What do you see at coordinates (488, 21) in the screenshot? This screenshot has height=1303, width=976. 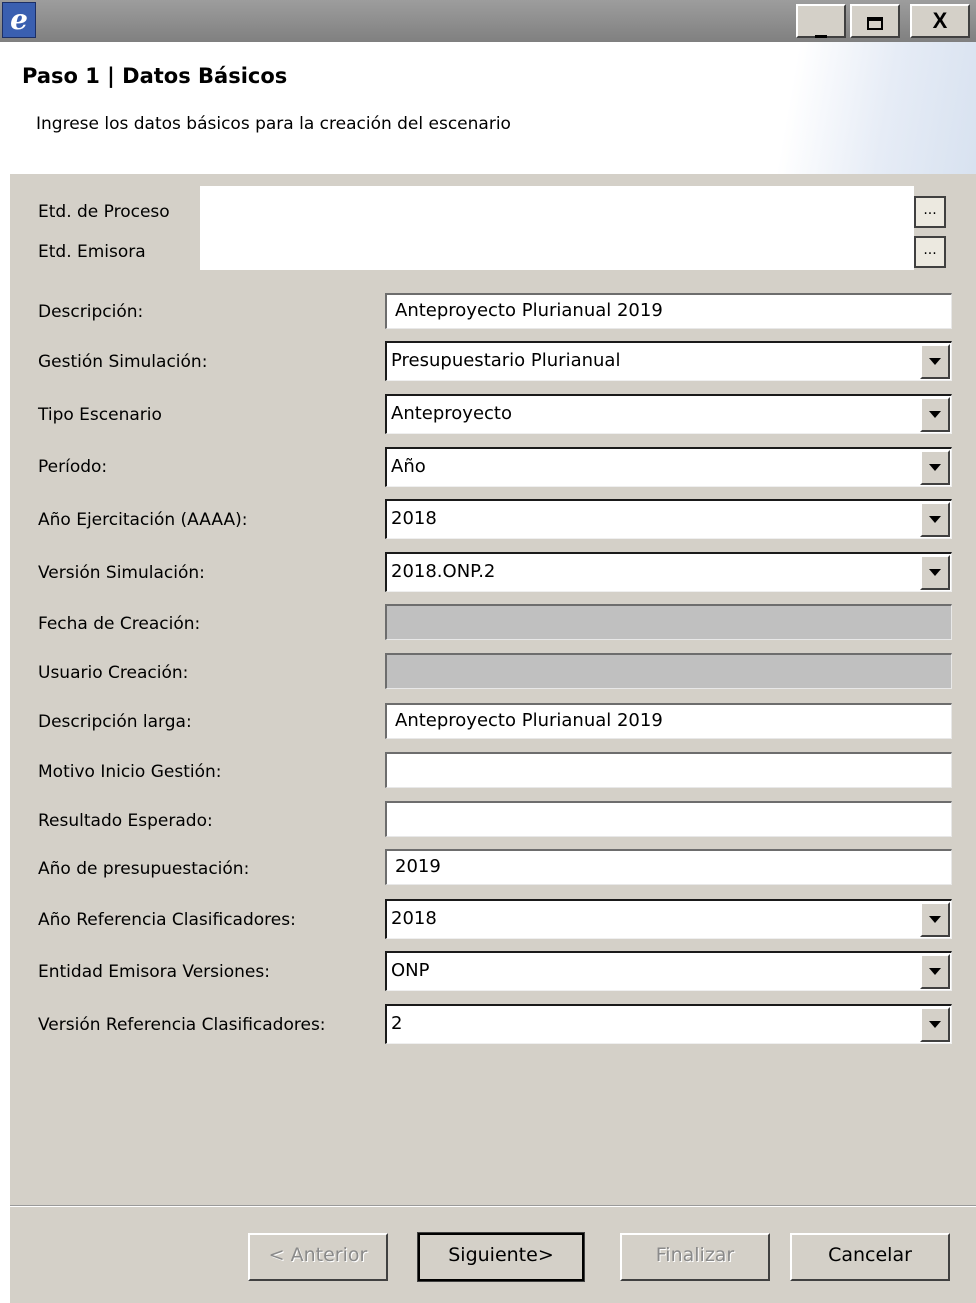 I see `title-bar: e X` at bounding box center [488, 21].